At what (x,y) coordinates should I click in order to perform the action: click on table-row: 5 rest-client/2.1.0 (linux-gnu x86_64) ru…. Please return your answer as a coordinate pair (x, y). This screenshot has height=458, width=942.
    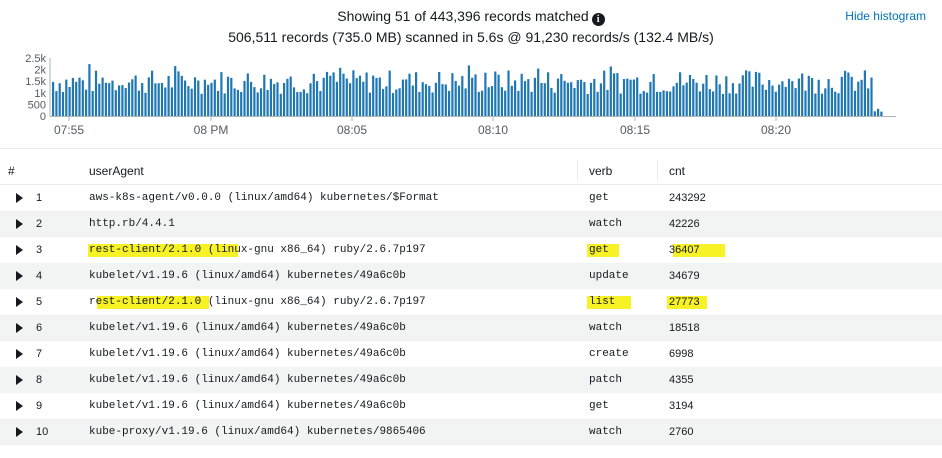
    Looking at the image, I should click on (471, 302).